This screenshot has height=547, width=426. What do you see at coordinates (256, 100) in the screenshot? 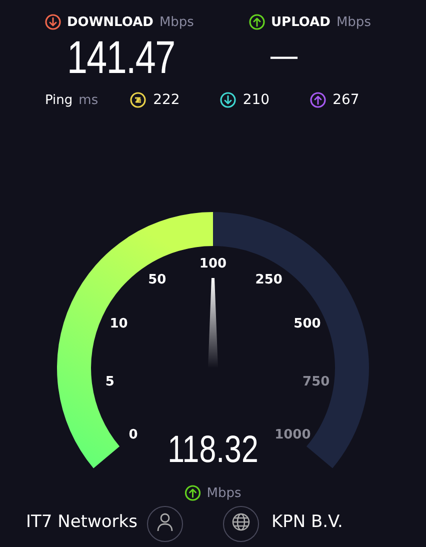
I see `ping-value: 210` at bounding box center [256, 100].